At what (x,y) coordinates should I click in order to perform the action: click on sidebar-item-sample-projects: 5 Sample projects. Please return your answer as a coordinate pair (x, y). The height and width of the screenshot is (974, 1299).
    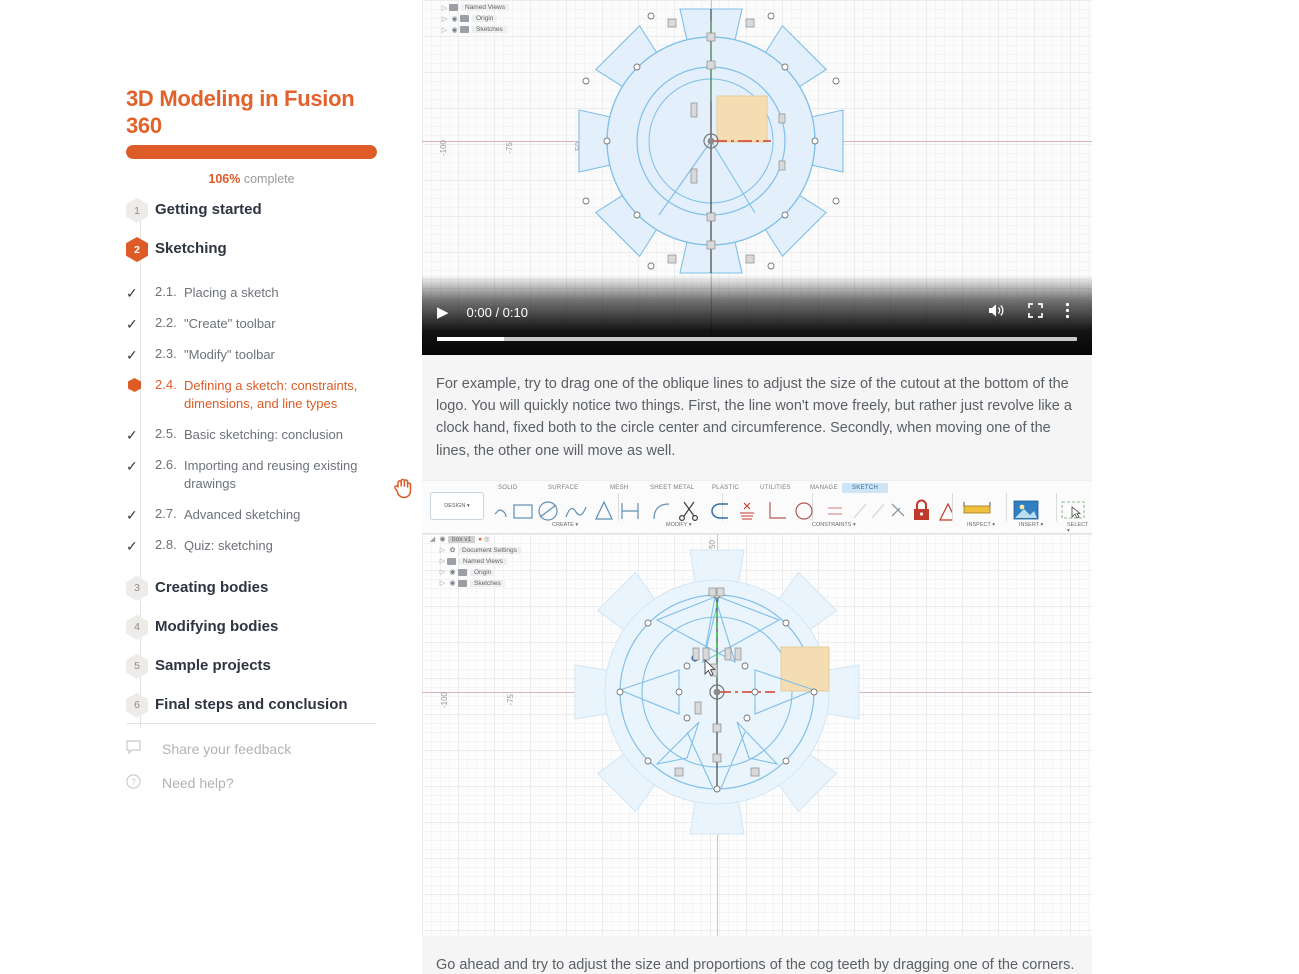
    Looking at the image, I should click on (256, 671).